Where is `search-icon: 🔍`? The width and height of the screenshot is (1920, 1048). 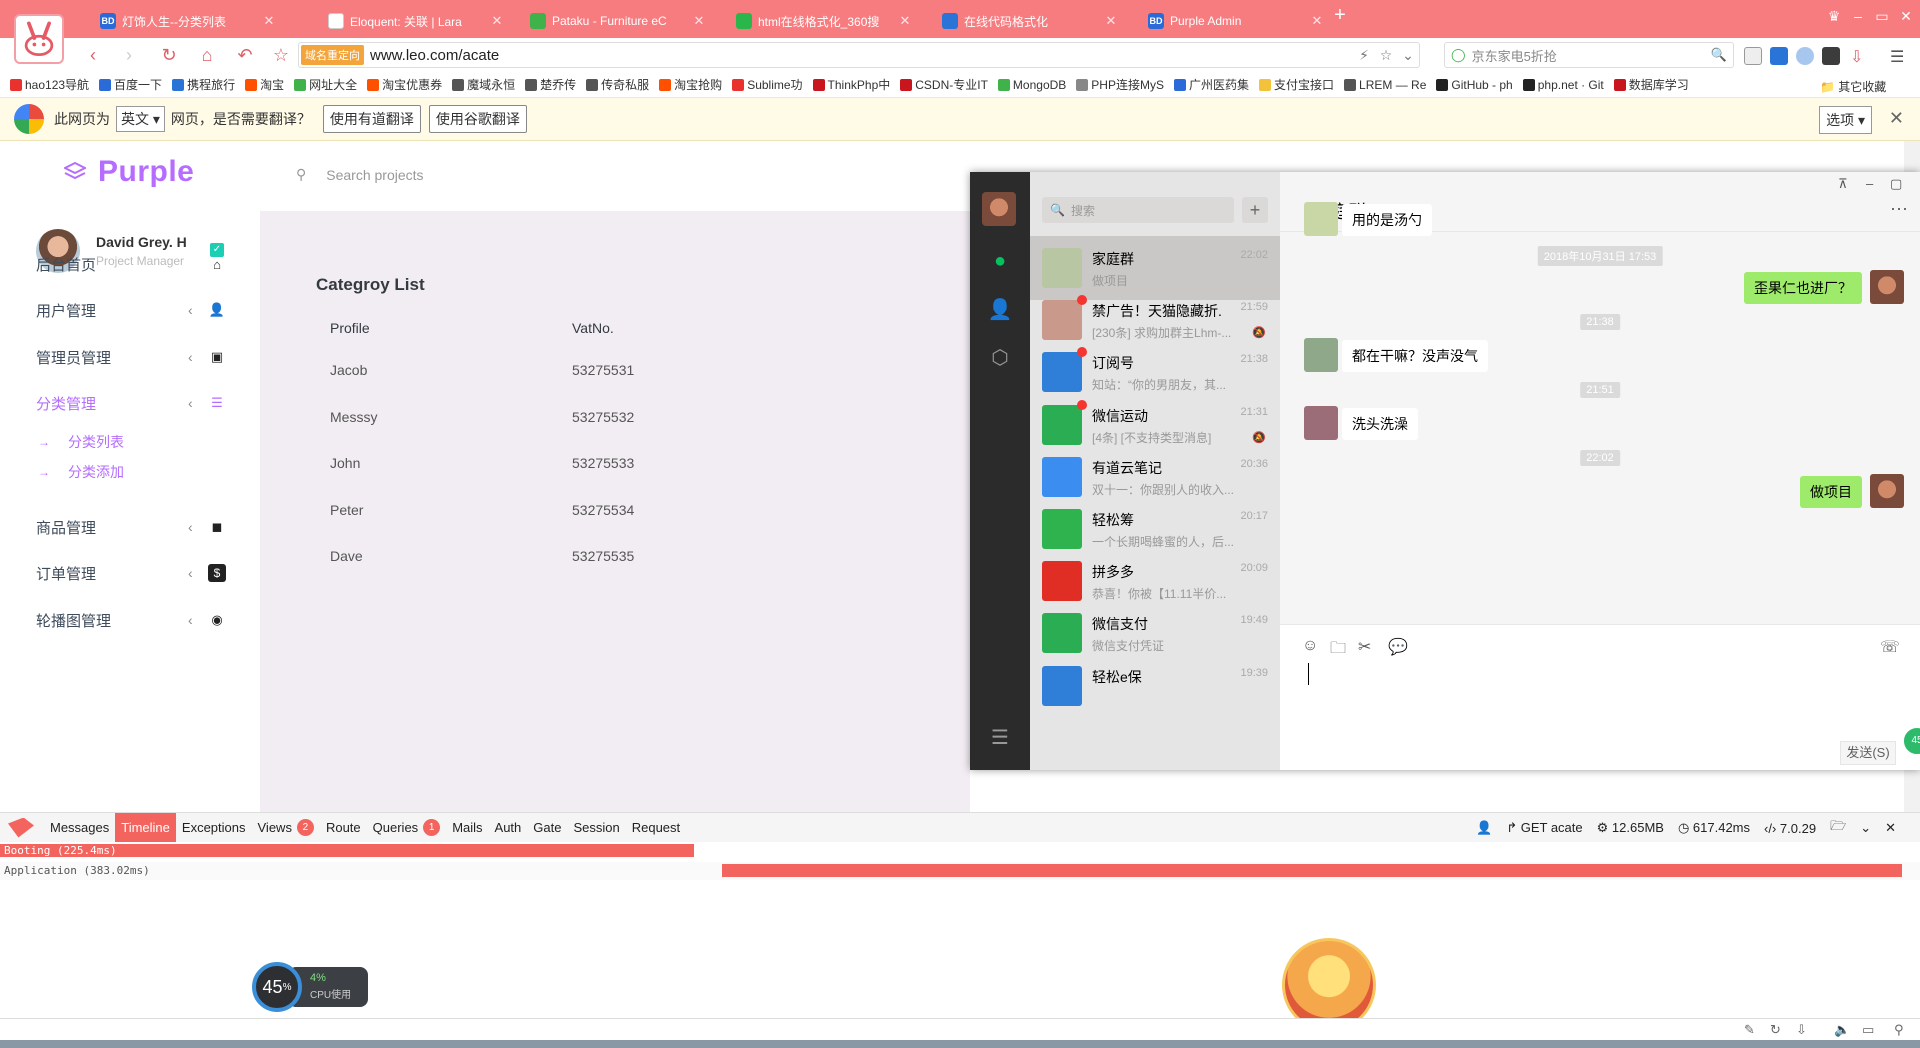
search-icon: 🔍 is located at coordinates (1719, 55).